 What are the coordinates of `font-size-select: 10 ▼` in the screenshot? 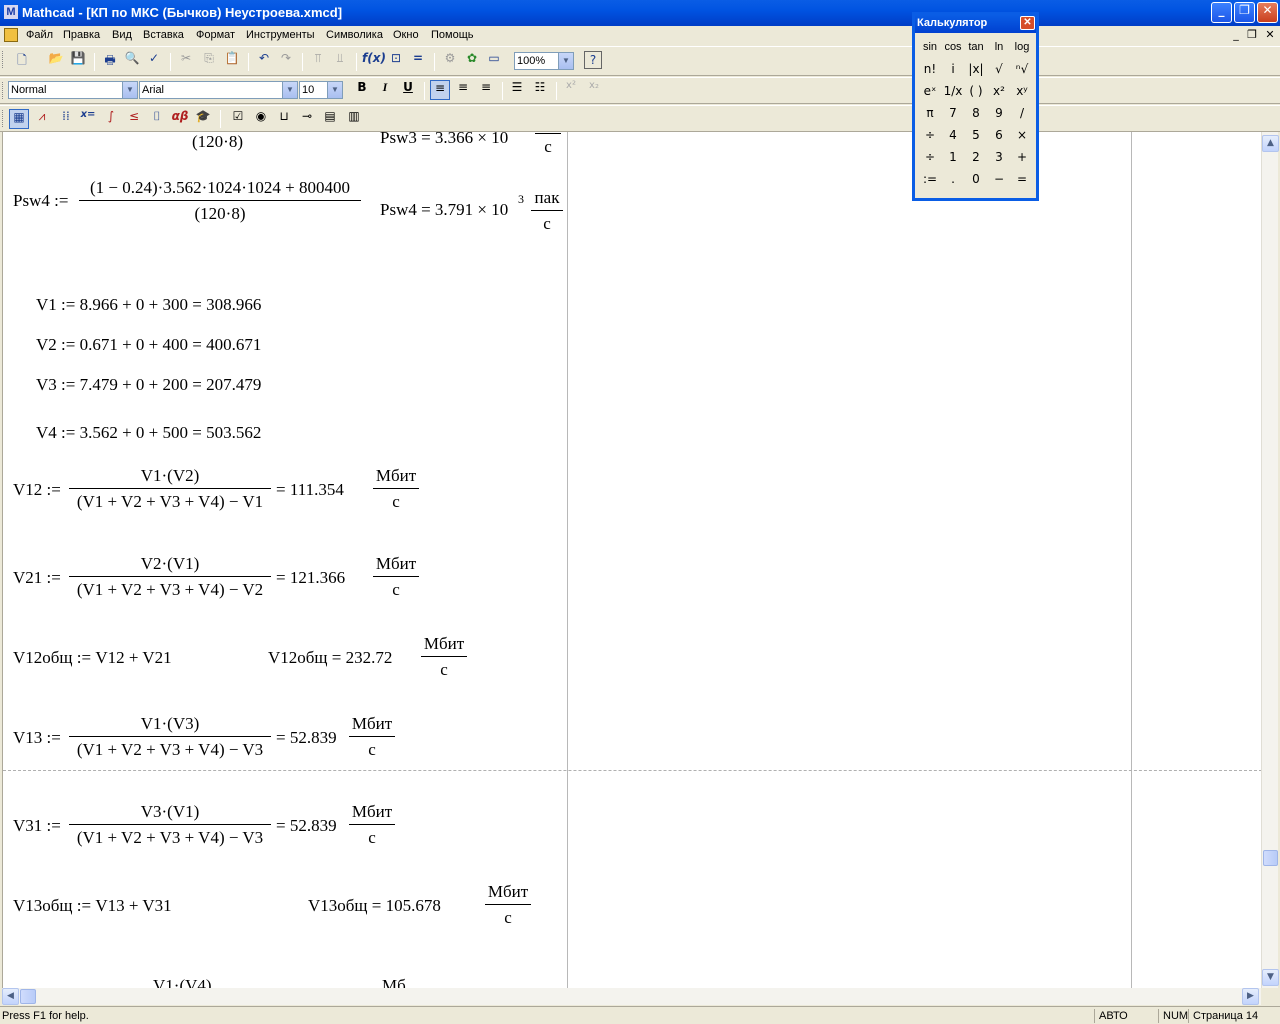 It's located at (321, 90).